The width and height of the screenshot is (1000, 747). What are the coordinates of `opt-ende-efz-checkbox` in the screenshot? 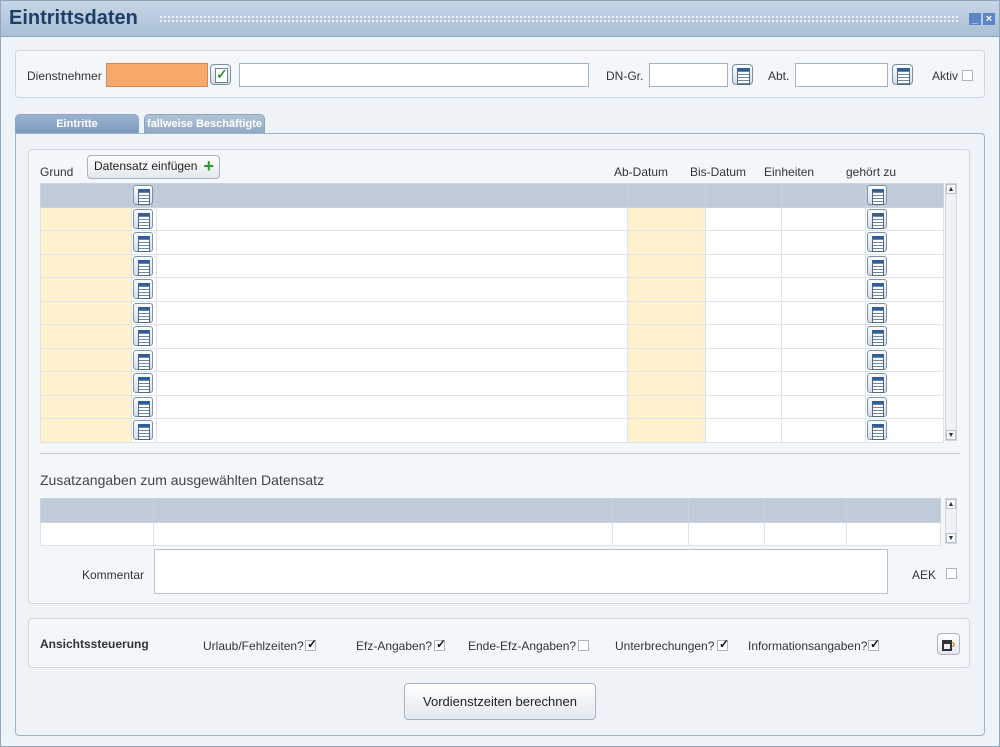 It's located at (583, 645).